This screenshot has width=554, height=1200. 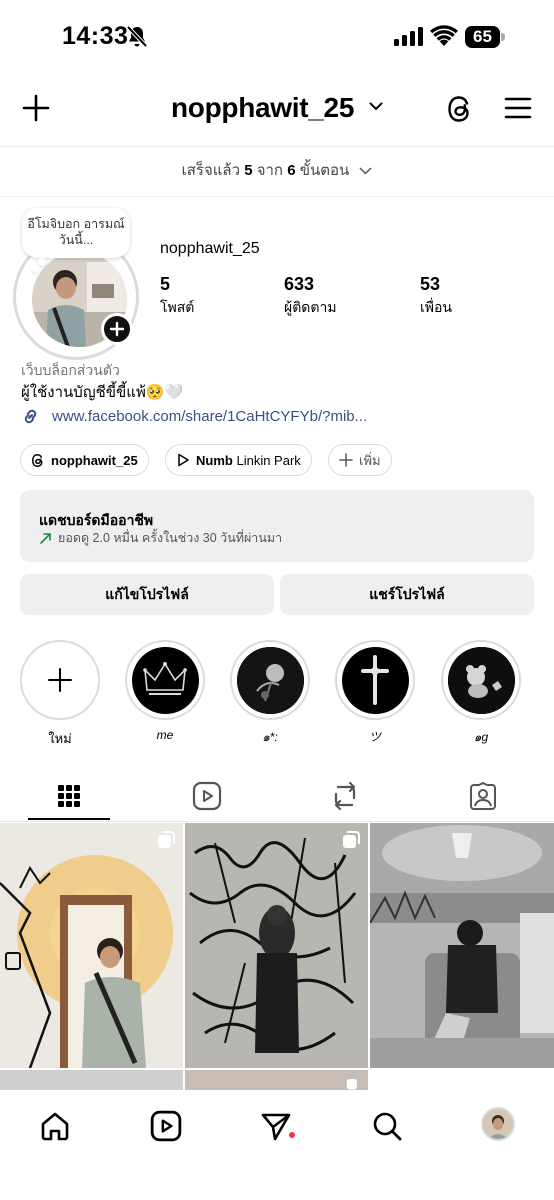 What do you see at coordinates (94, 460) in the screenshot?
I see `threads-chip-label: nopphawit_25` at bounding box center [94, 460].